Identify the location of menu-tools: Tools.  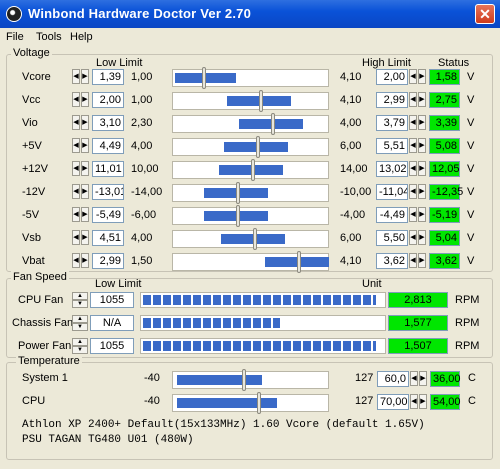
(49, 37).